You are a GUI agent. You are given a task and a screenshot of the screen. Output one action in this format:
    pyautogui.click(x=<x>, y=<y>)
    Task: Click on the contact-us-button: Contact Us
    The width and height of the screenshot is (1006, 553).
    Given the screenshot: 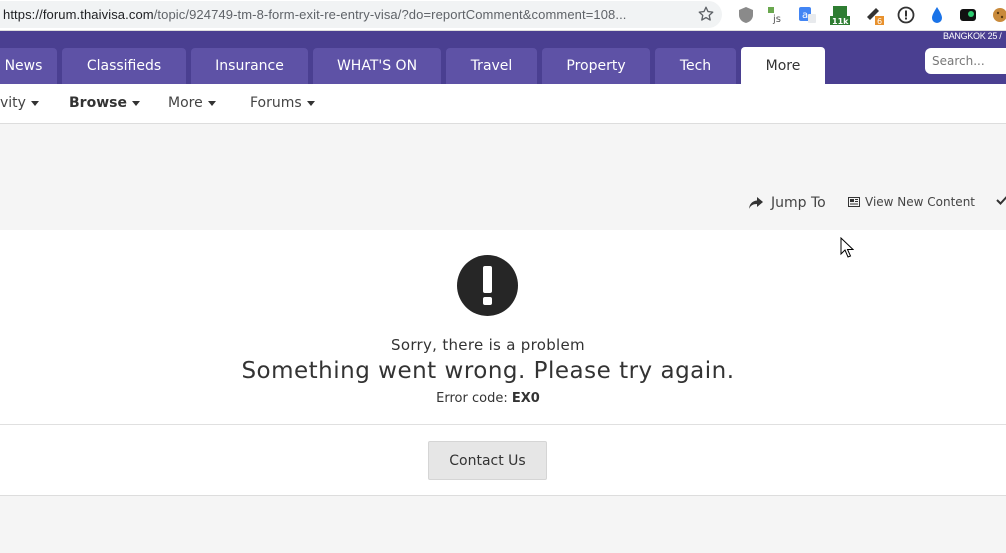 What is the action you would take?
    pyautogui.click(x=487, y=460)
    